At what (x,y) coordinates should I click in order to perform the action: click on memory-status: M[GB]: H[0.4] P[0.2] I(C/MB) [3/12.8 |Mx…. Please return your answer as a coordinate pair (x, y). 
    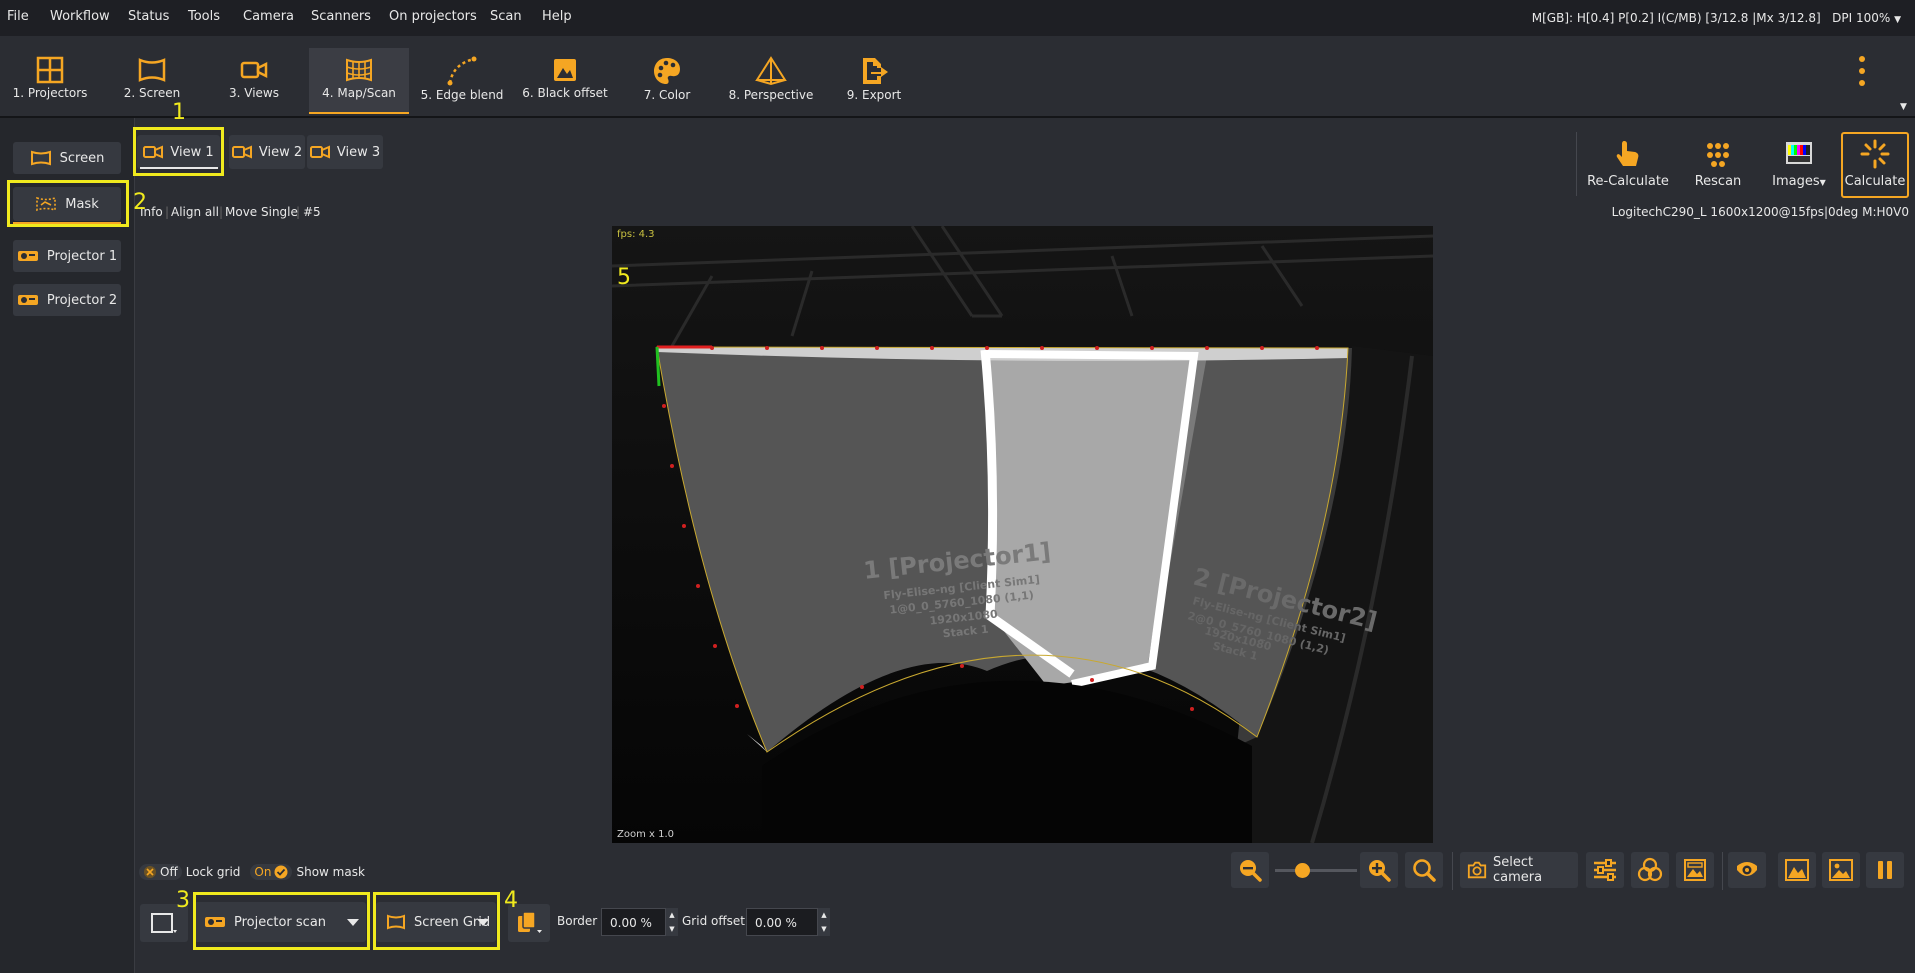
    Looking at the image, I should click on (1676, 18).